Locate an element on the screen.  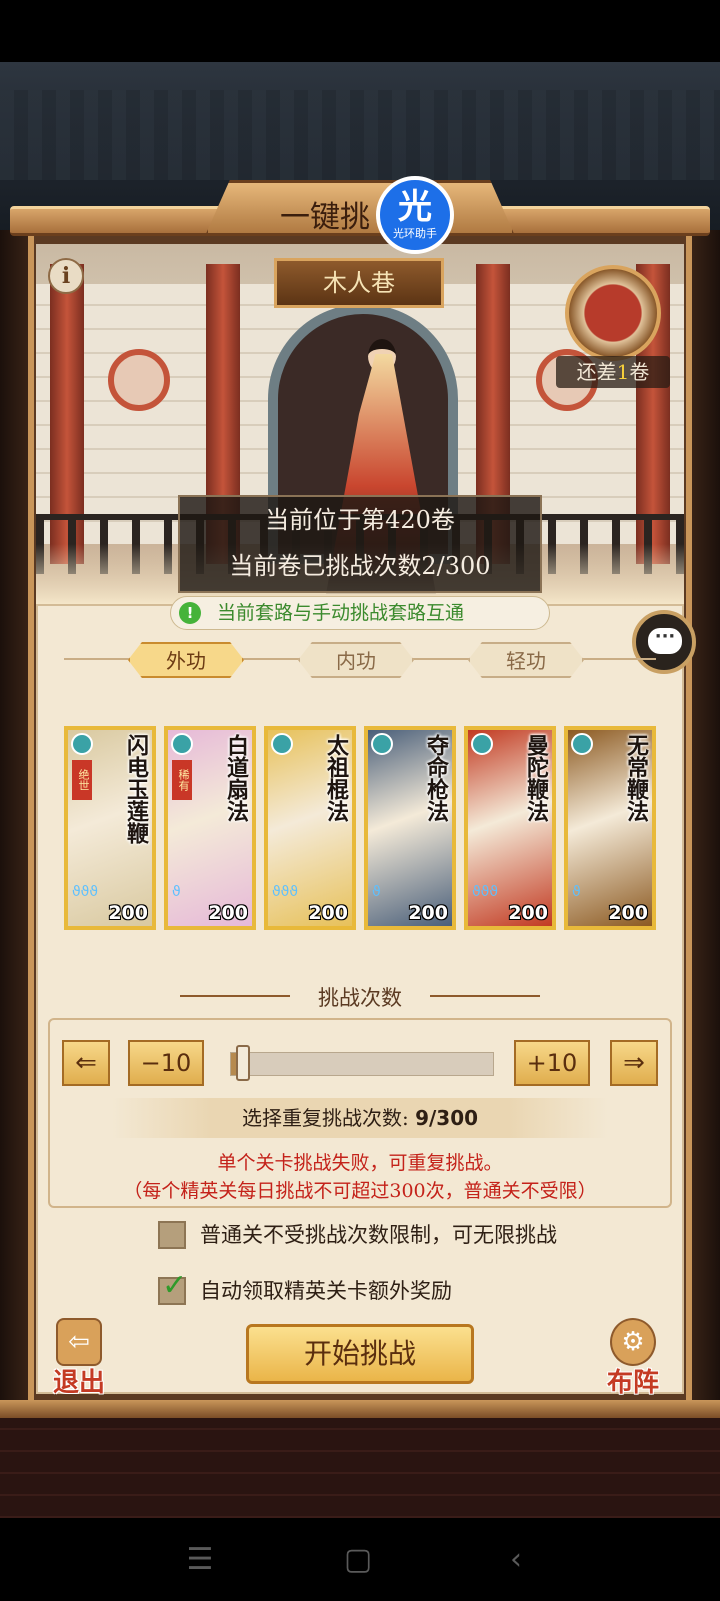
max-arrow-button: ⇒ is located at coordinates (634, 1063).